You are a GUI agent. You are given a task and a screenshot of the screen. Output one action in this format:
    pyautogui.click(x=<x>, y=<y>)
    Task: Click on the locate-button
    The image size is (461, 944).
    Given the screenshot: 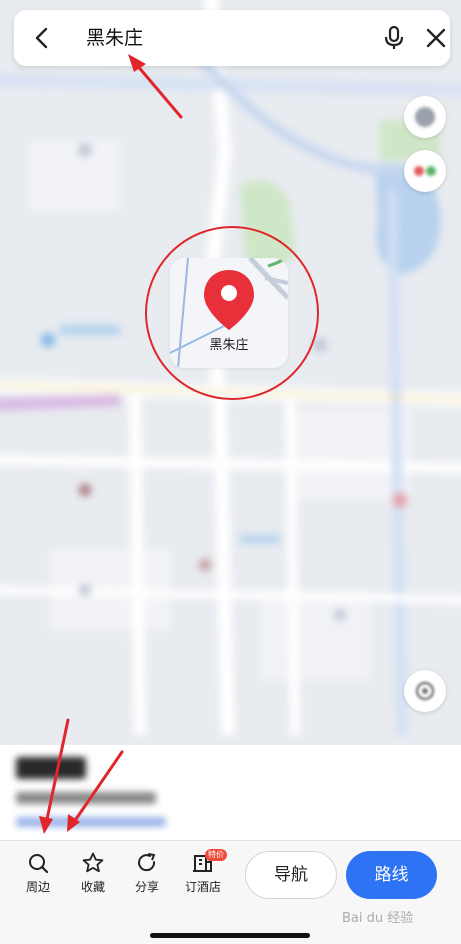 What is the action you would take?
    pyautogui.click(x=425, y=691)
    